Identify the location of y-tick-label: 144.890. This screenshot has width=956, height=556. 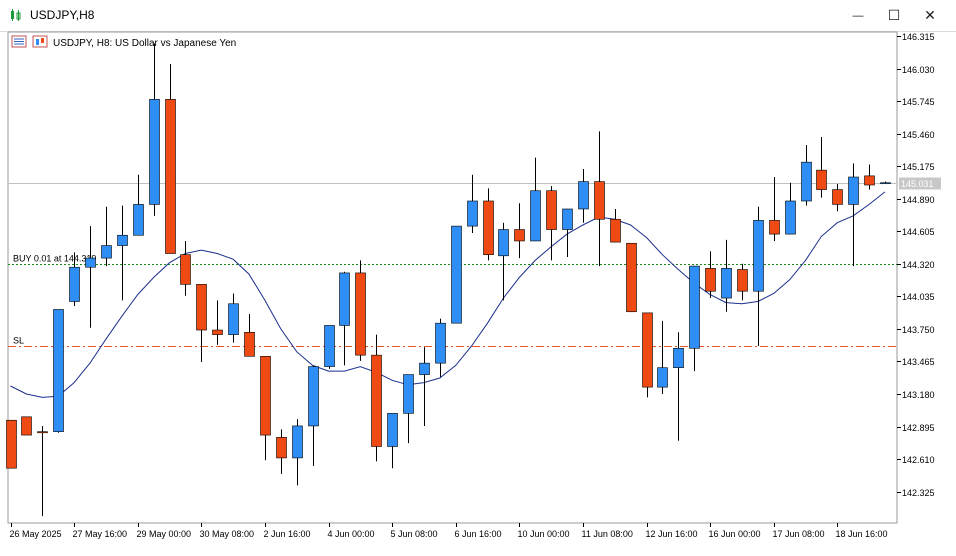
(918, 200).